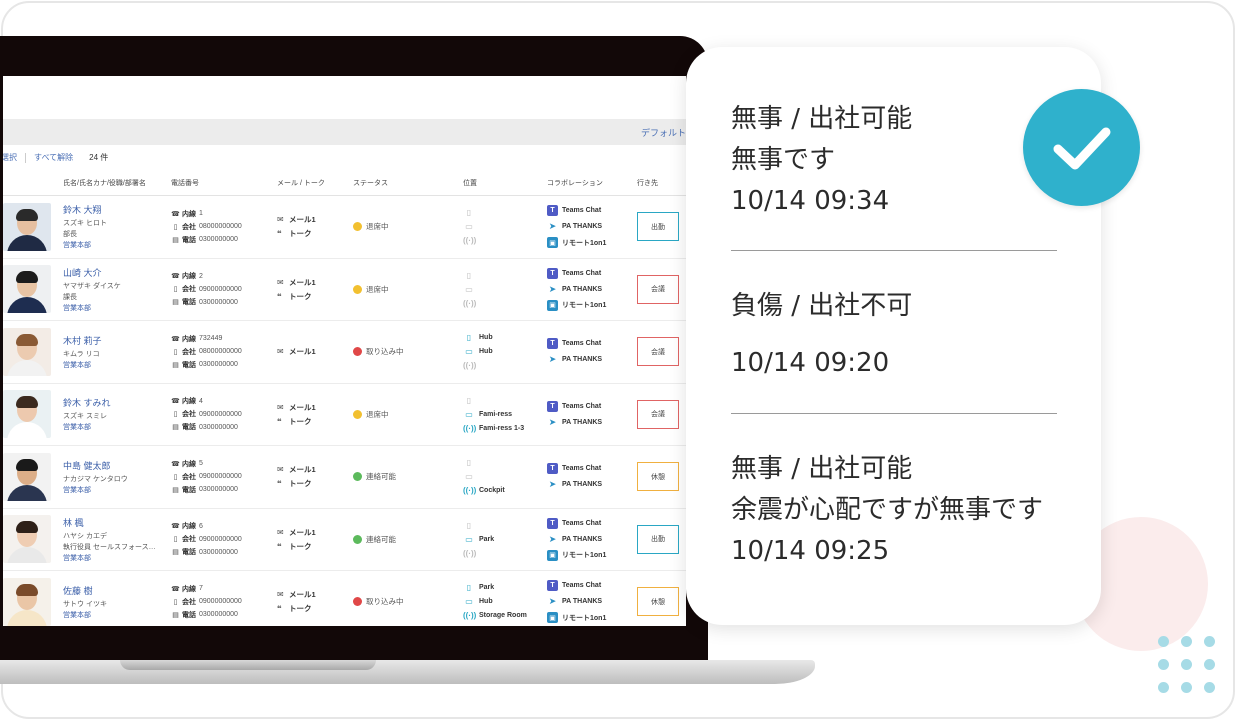 Image resolution: width=1236 pixels, height=720 pixels. What do you see at coordinates (117, 522) in the screenshot?
I see `person-name: 林 楓` at bounding box center [117, 522].